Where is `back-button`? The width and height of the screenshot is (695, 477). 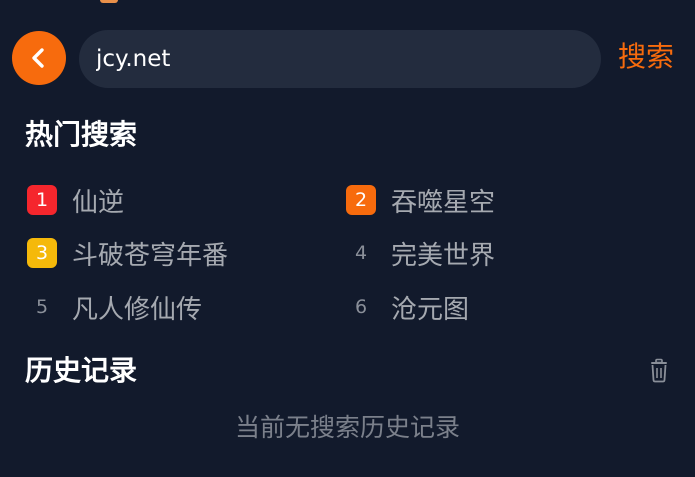
back-button is located at coordinates (39, 58).